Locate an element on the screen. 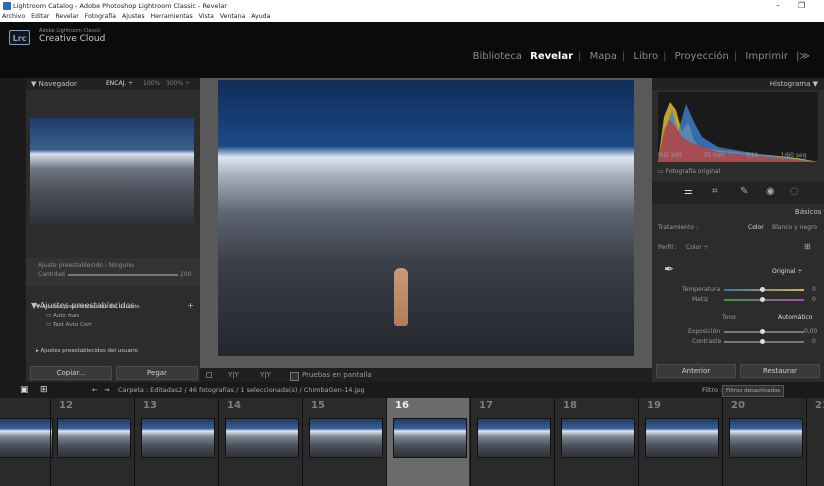 Image resolution: width=824 pixels, height=486 pixels. filmstrip-number: 21 is located at coordinates (819, 405).